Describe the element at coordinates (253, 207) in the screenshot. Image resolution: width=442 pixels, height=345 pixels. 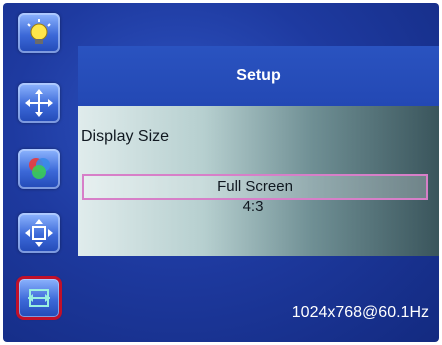
I see `option-4-3: 4:3` at that location.